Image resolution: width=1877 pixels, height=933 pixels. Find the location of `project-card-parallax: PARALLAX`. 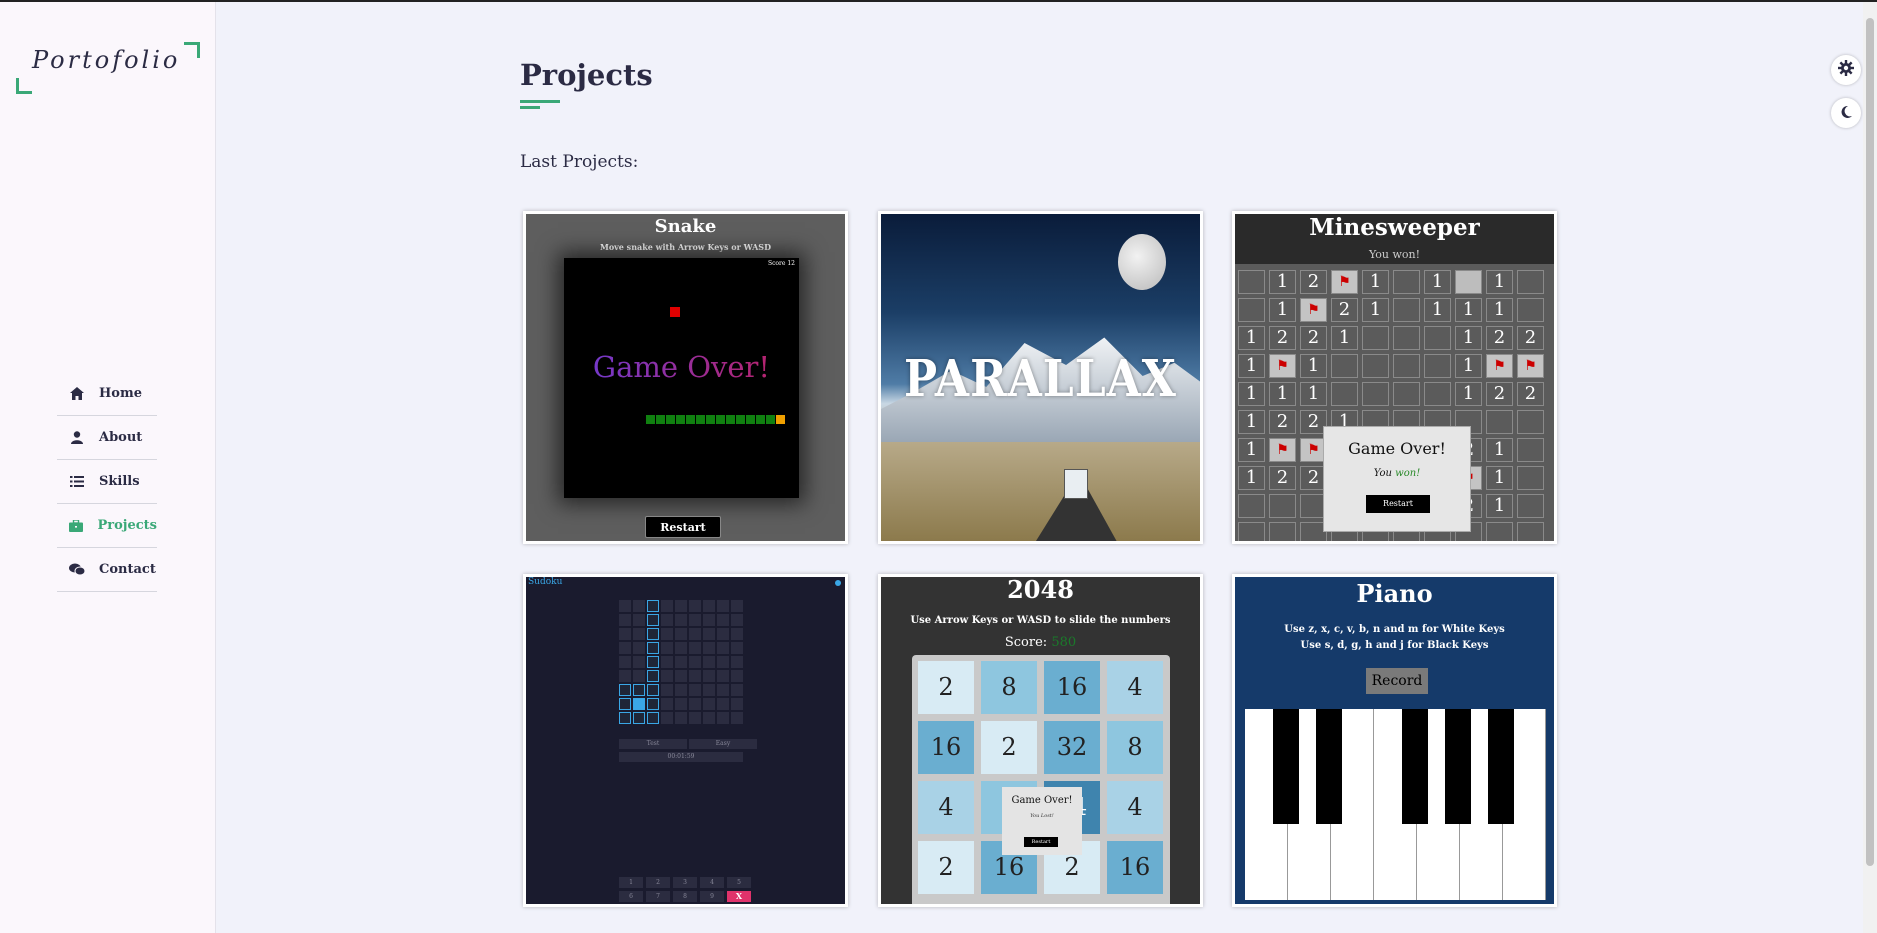

project-card-parallax: PARALLAX is located at coordinates (1040, 377).